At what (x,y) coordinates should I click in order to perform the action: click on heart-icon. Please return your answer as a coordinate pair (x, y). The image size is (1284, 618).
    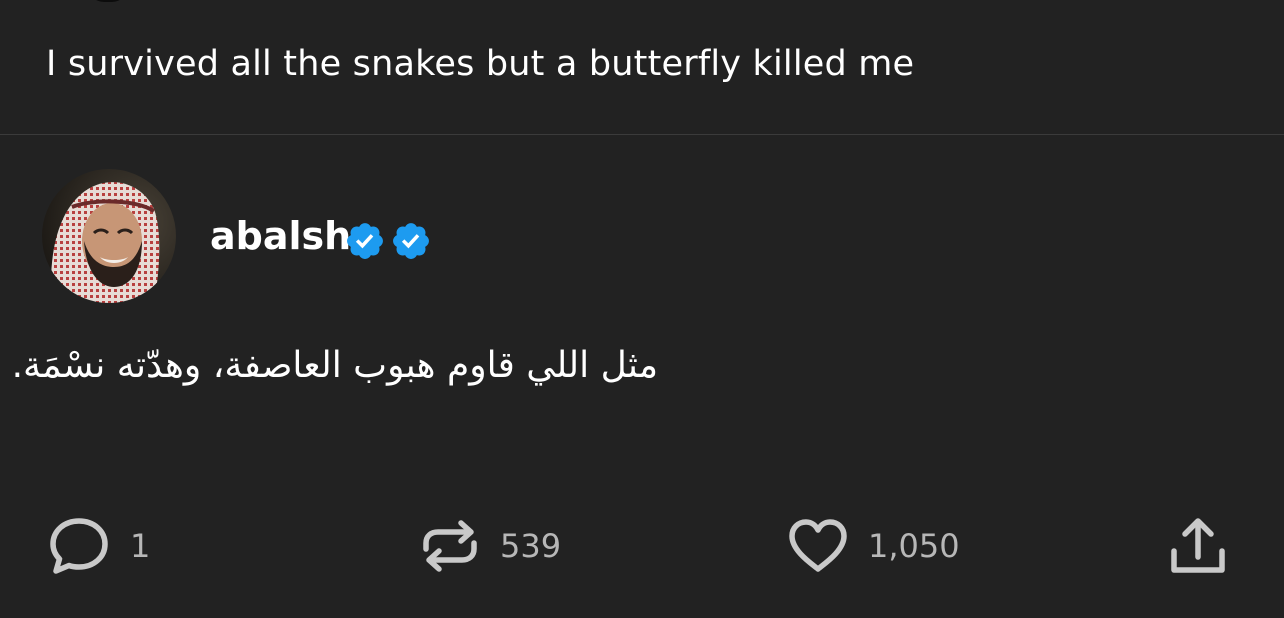
    Looking at the image, I should click on (818, 545).